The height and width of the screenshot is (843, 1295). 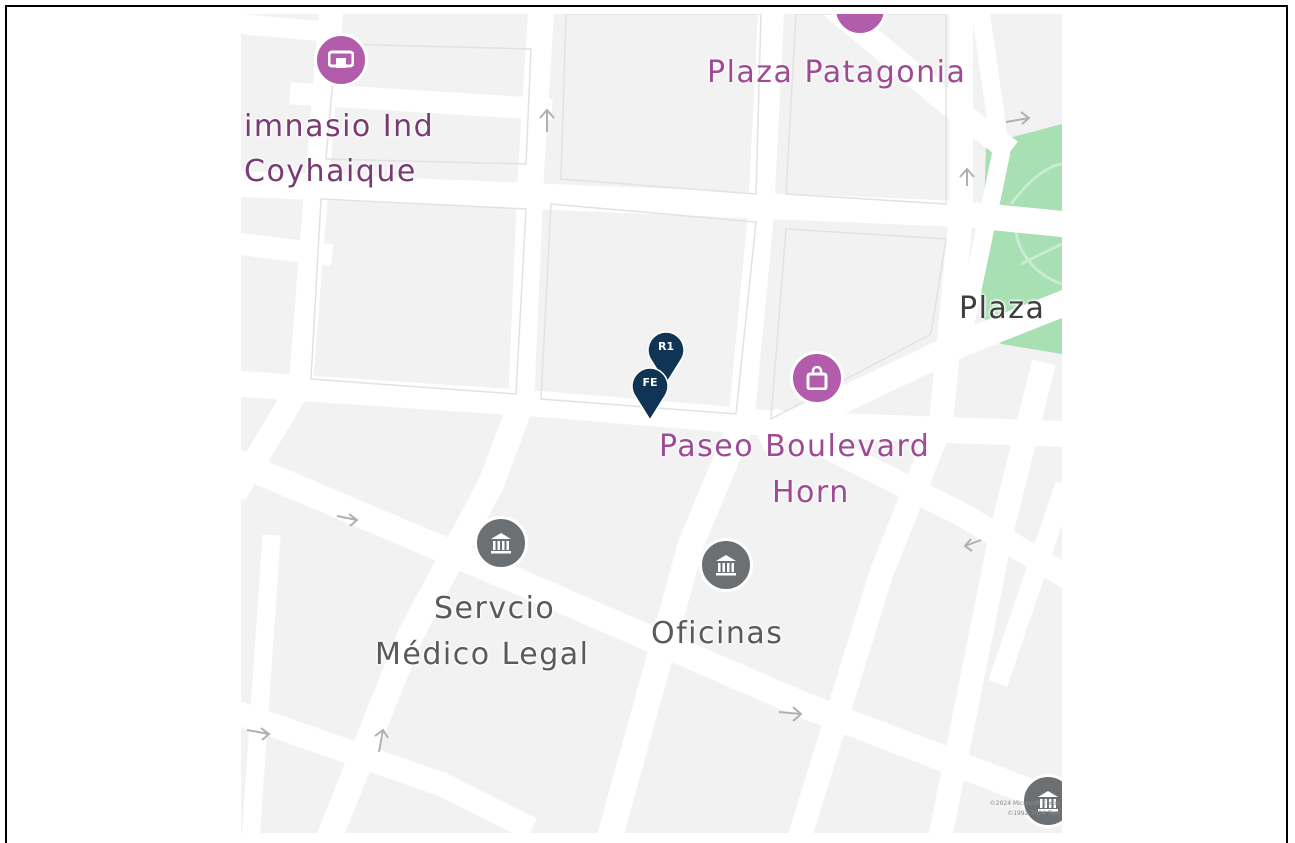 What do you see at coordinates (811, 492) in the screenshot?
I see `paseo-label-line2: Horn` at bounding box center [811, 492].